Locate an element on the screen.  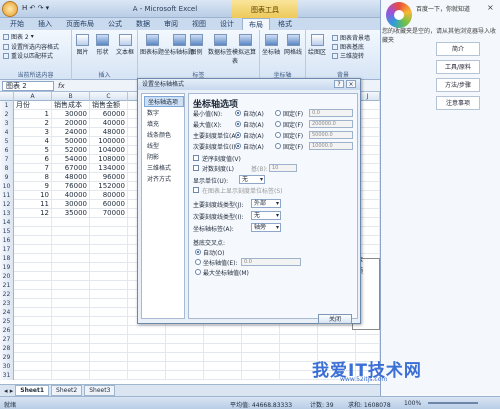
status-zoom: 100% is located at coordinates (412, 403).